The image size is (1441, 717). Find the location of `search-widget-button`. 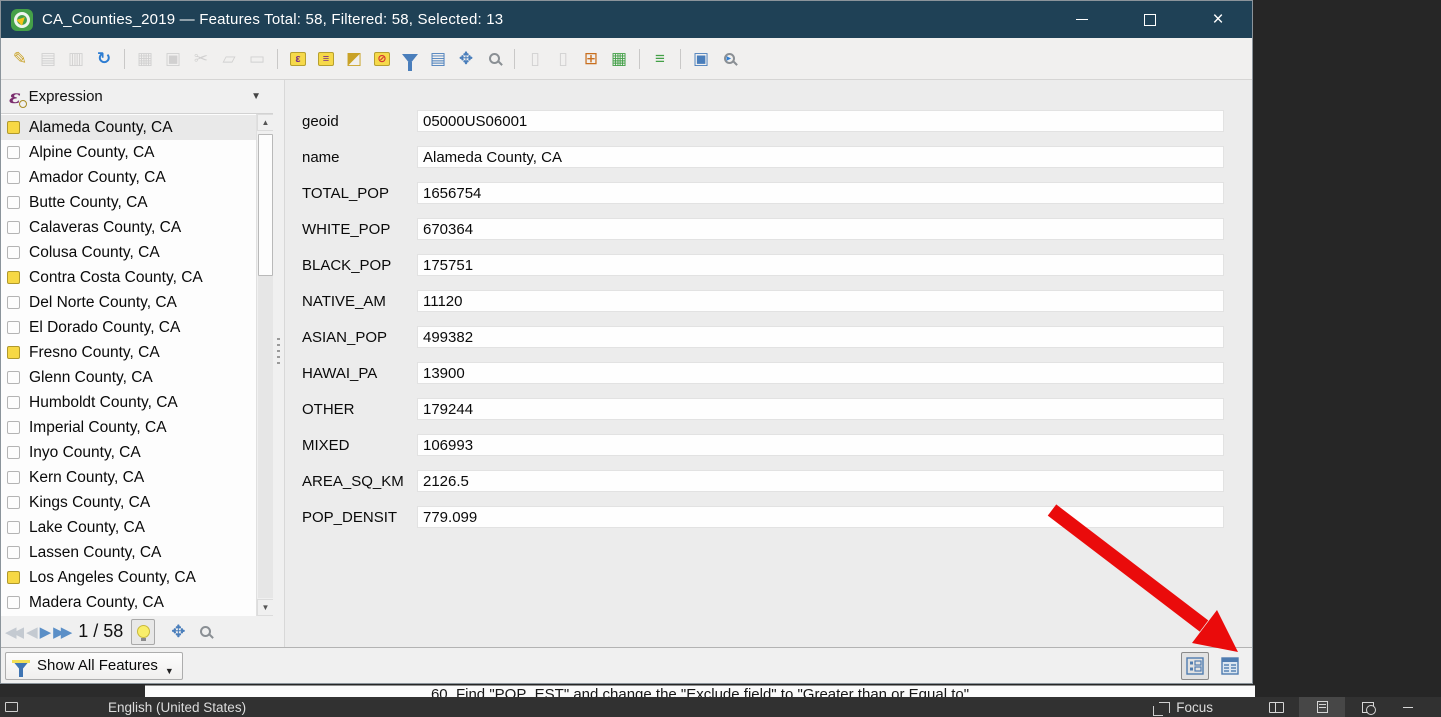

search-widget-button is located at coordinates (729, 59).